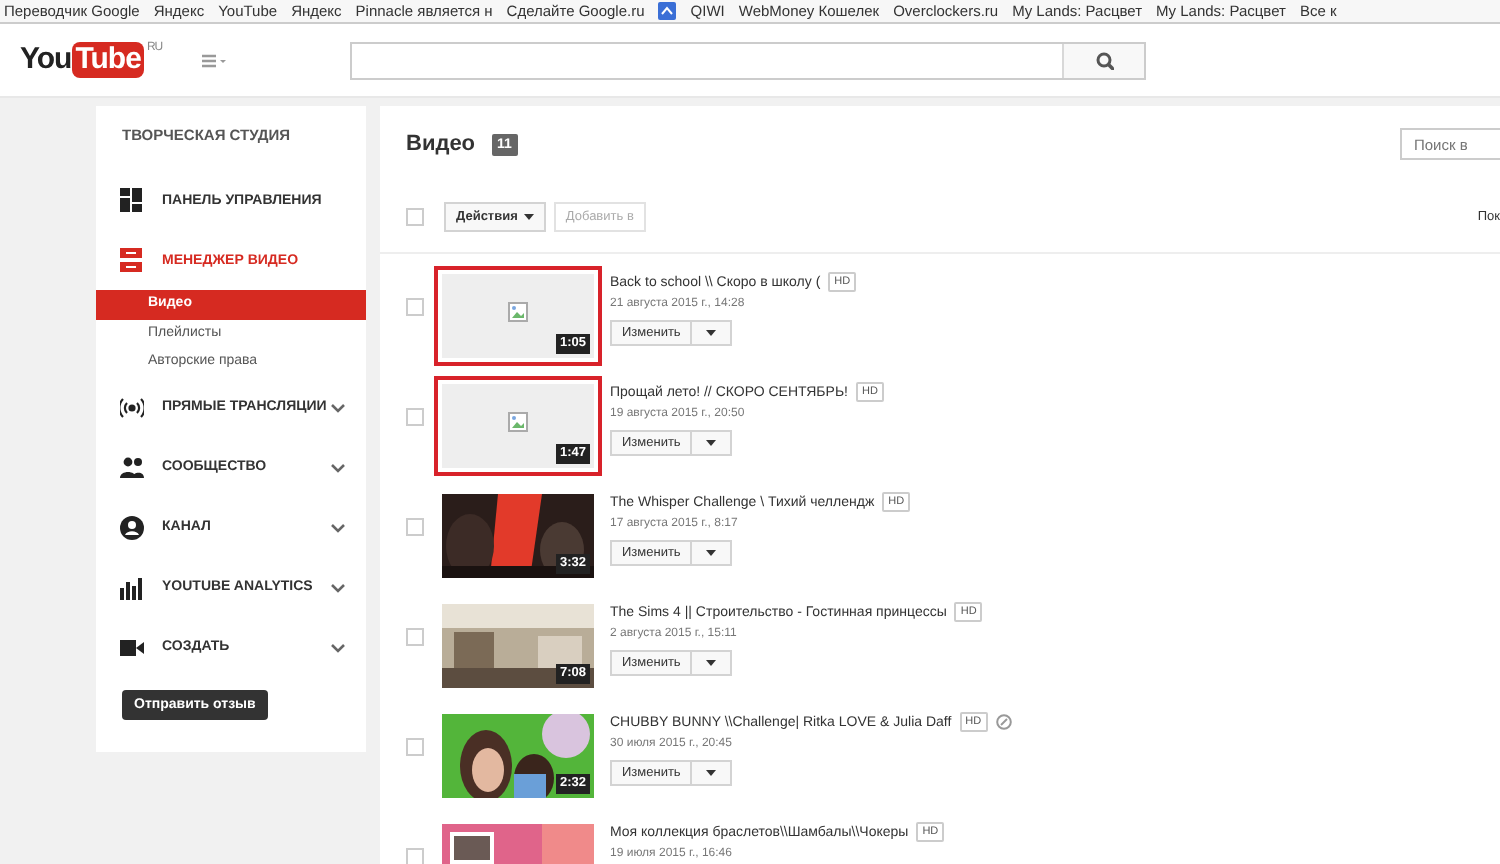 The height and width of the screenshot is (864, 1500). Describe the element at coordinates (748, 60) in the screenshot. I see `search-field` at that location.